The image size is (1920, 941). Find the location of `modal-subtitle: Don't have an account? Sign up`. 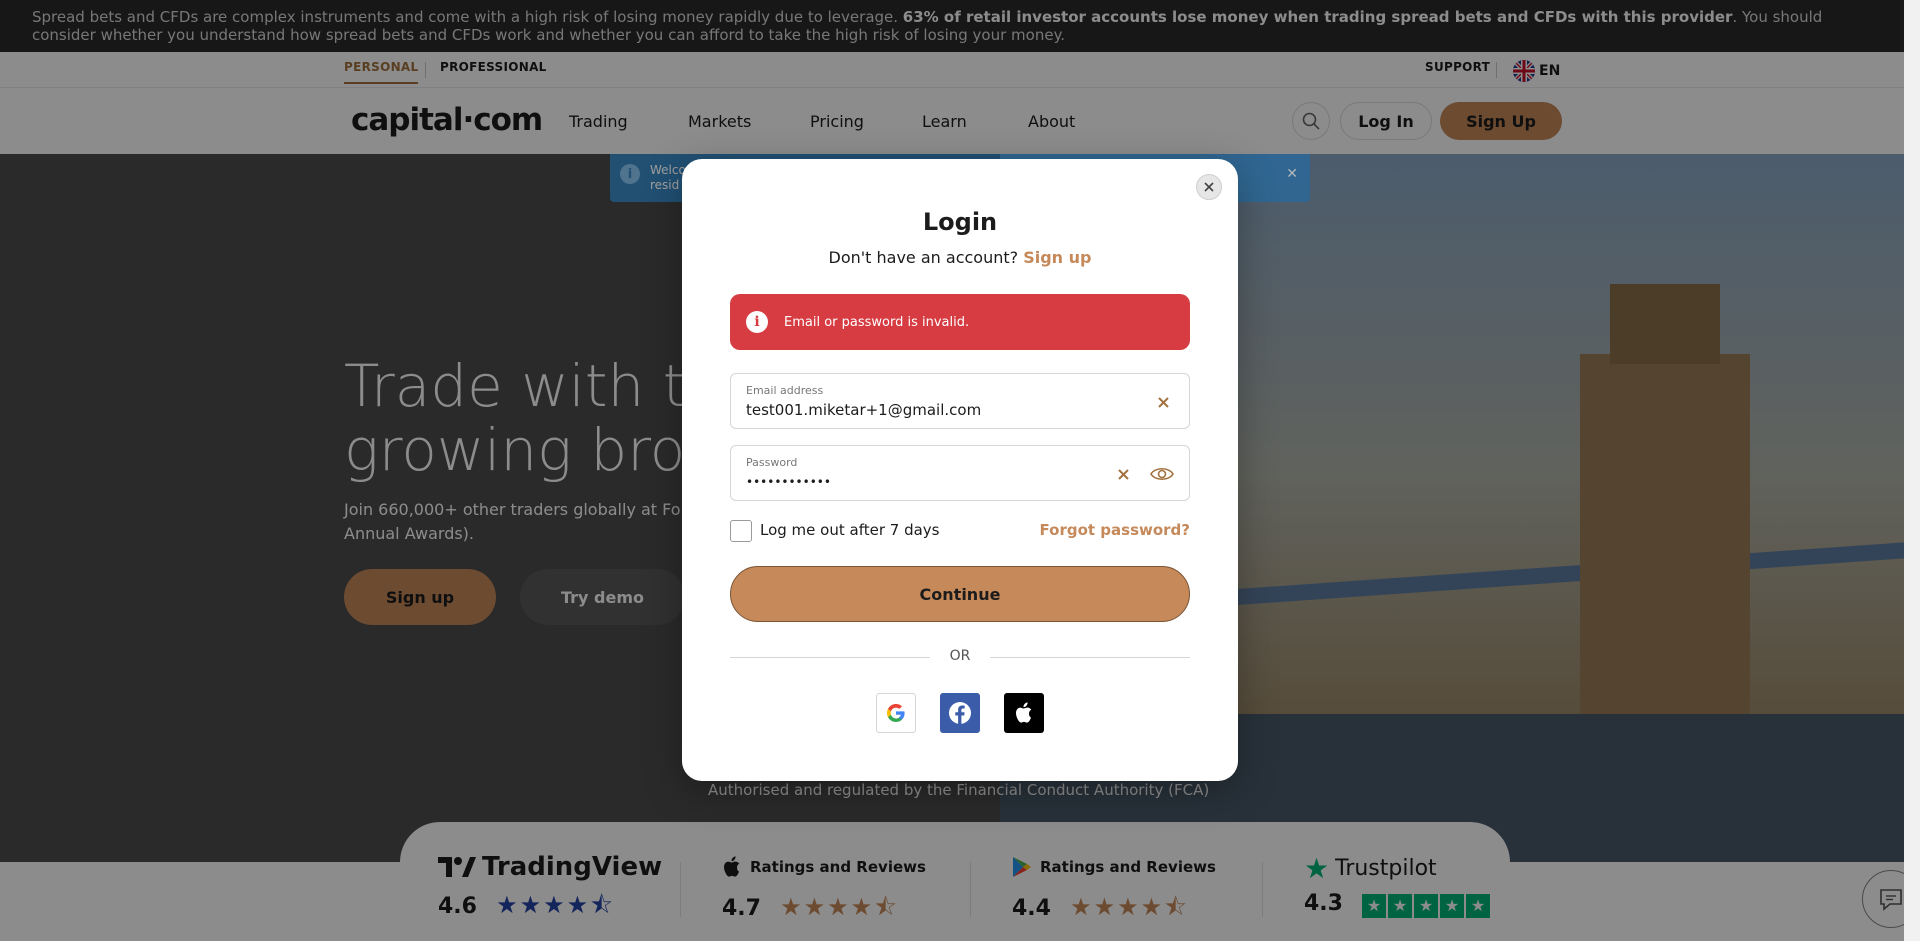

modal-subtitle: Don't have an account? Sign up is located at coordinates (960, 257).